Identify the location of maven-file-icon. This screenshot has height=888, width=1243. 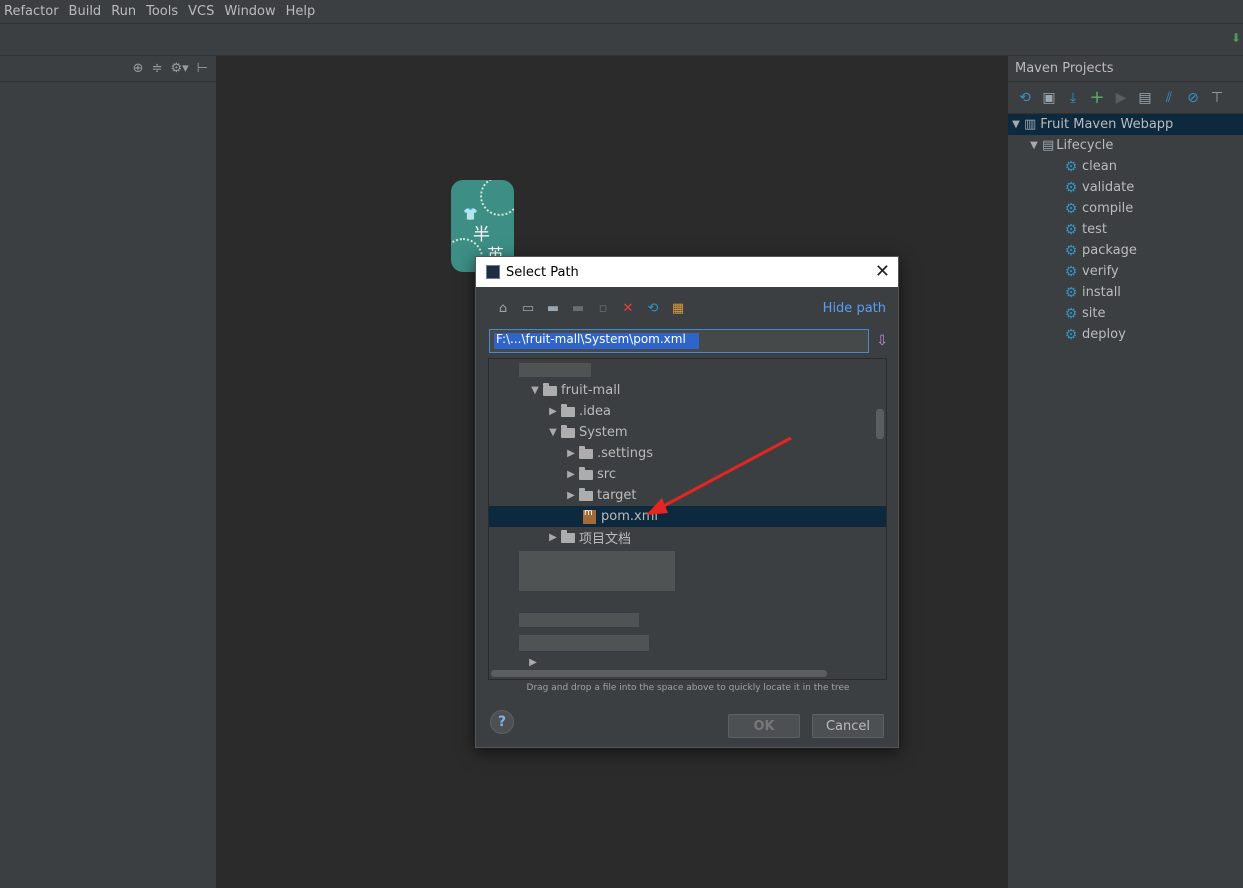
(589, 516).